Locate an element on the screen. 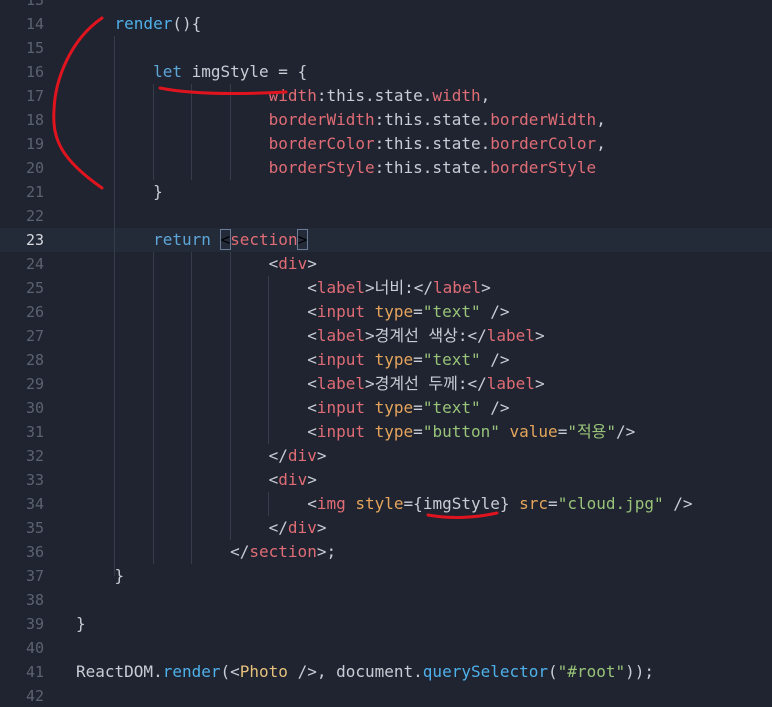  code-line: 30 <input type="text" /> is located at coordinates (386, 408).